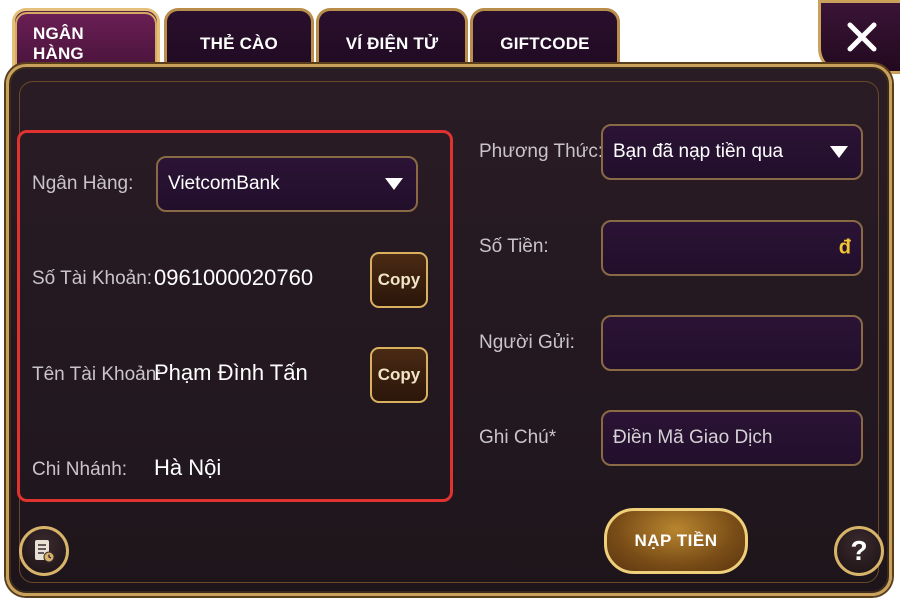 The height and width of the screenshot is (603, 900). Describe the element at coordinates (80, 469) in the screenshot. I see `branch-label: Chi Nhánh:` at that location.